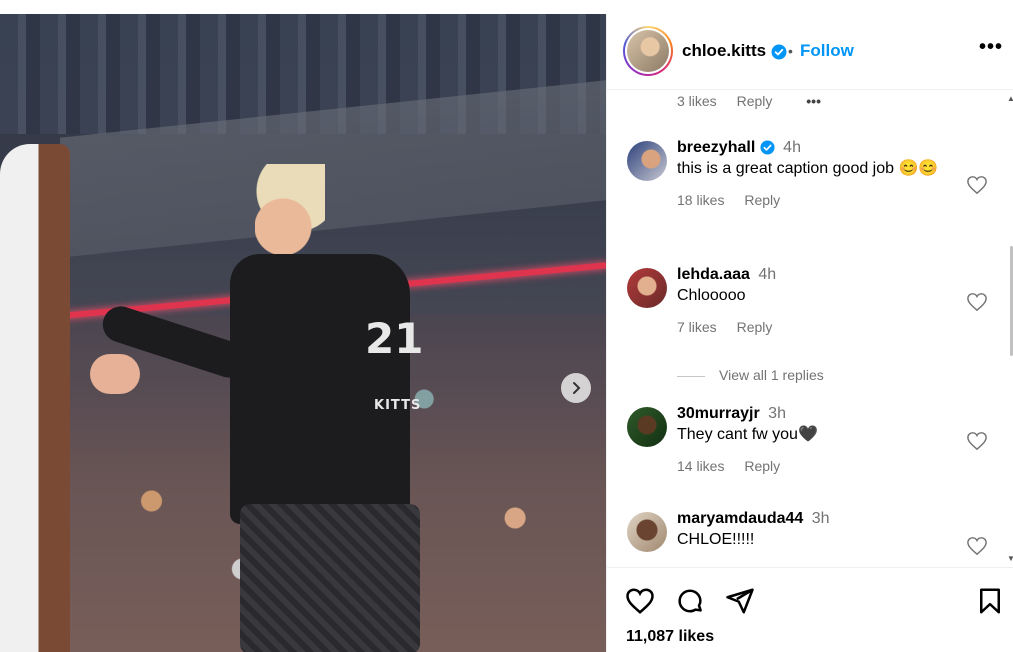 Image resolution: width=1013 pixels, height=652 pixels. I want to click on author-username-text: chloe.kitts, so click(724, 50).